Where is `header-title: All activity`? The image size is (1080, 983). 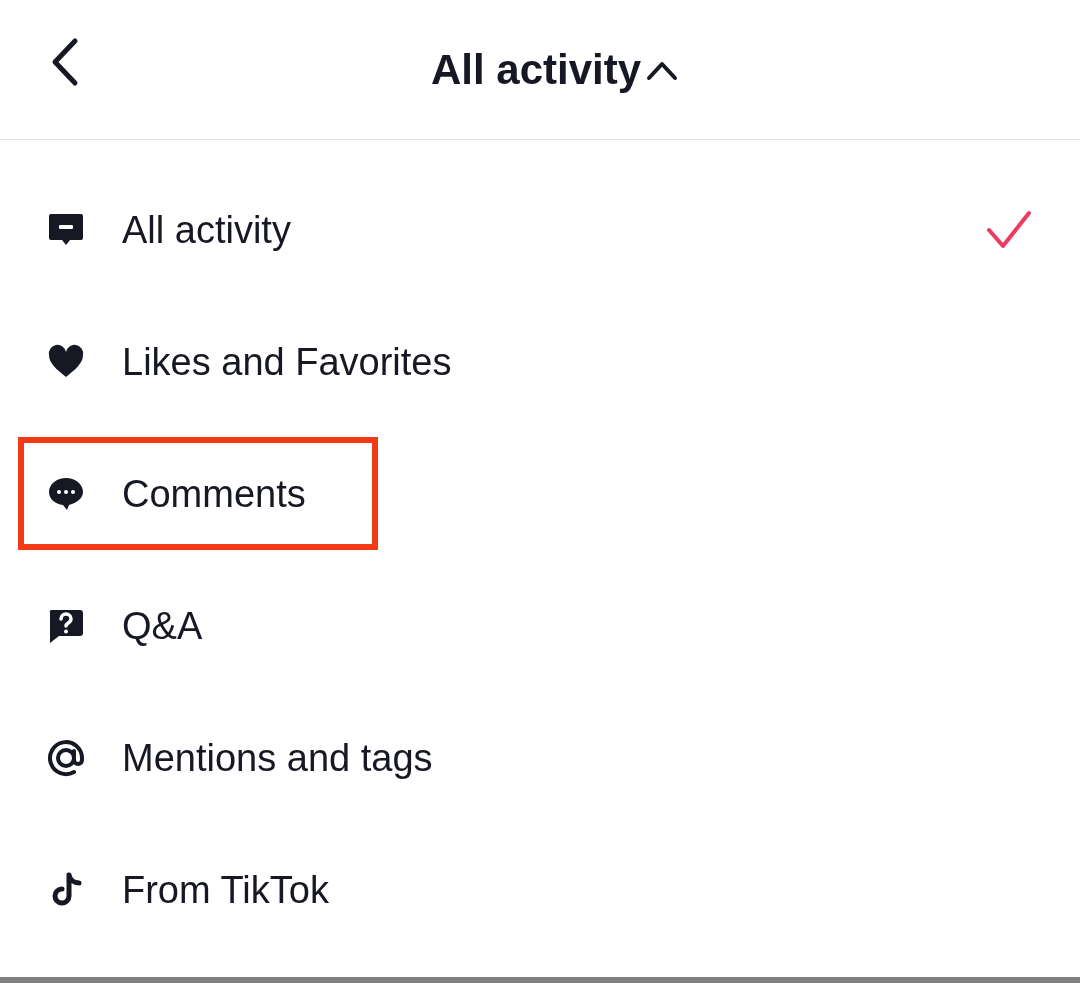
header-title: All activity is located at coordinates (536, 69).